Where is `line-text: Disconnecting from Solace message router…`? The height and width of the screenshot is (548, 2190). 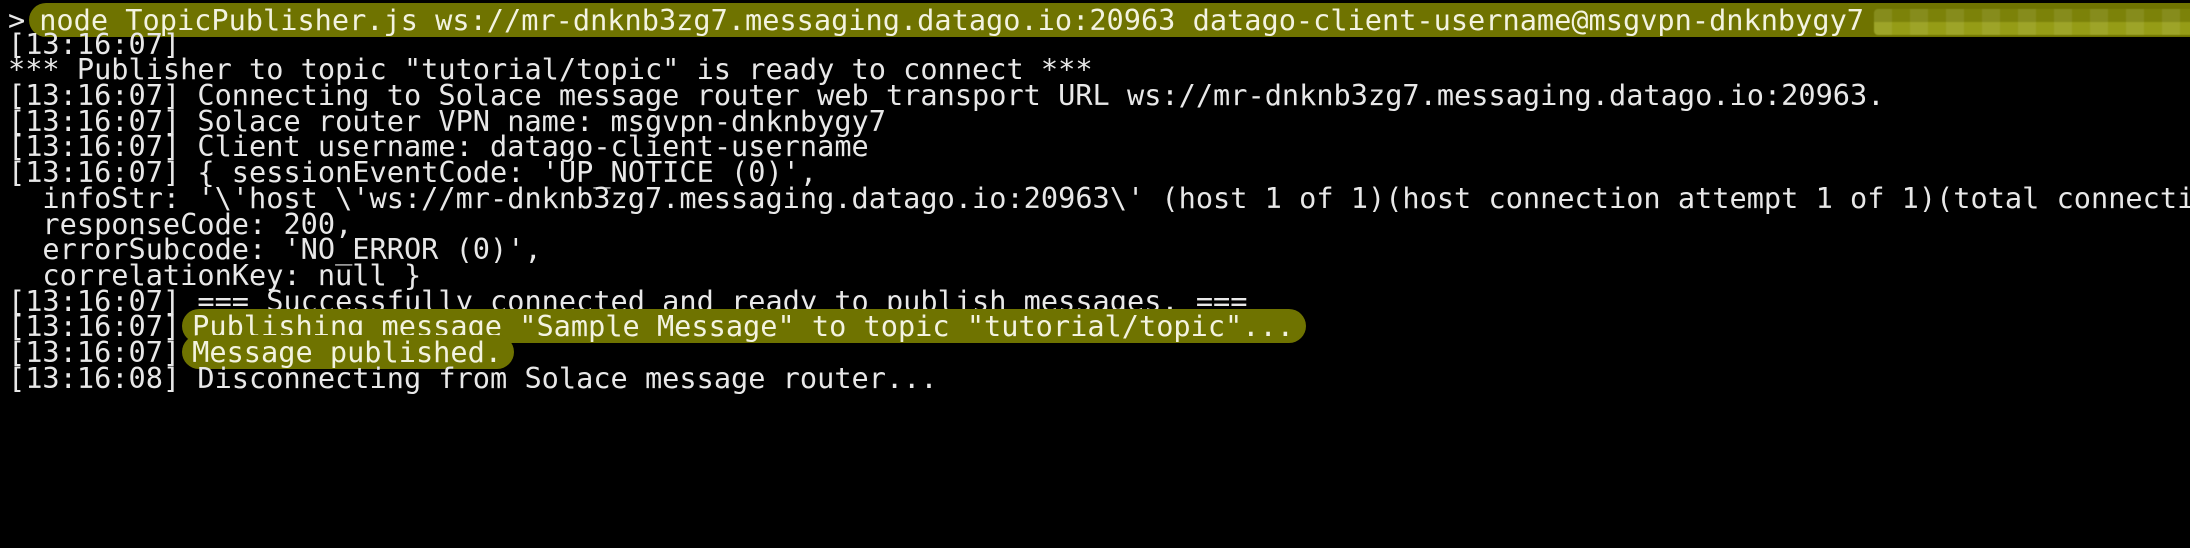 line-text: Disconnecting from Solace message router… is located at coordinates (559, 378).